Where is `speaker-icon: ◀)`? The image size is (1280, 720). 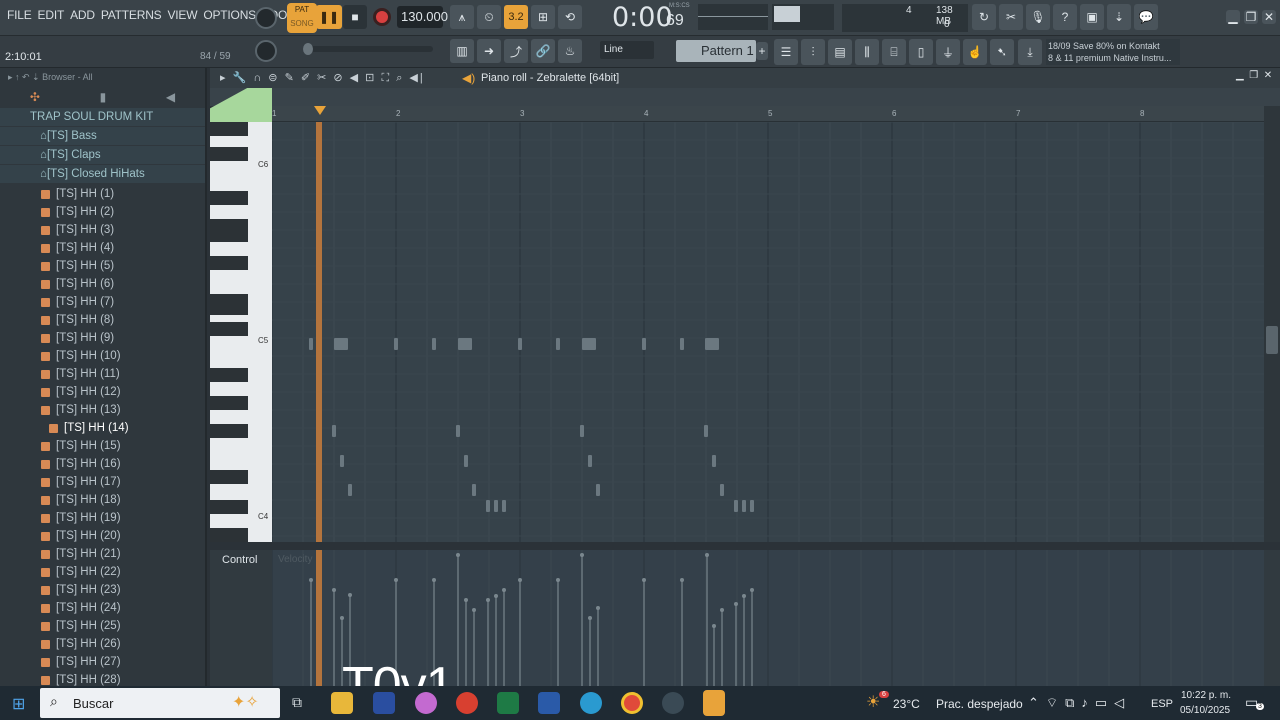 speaker-icon: ◀) is located at coordinates (468, 78).